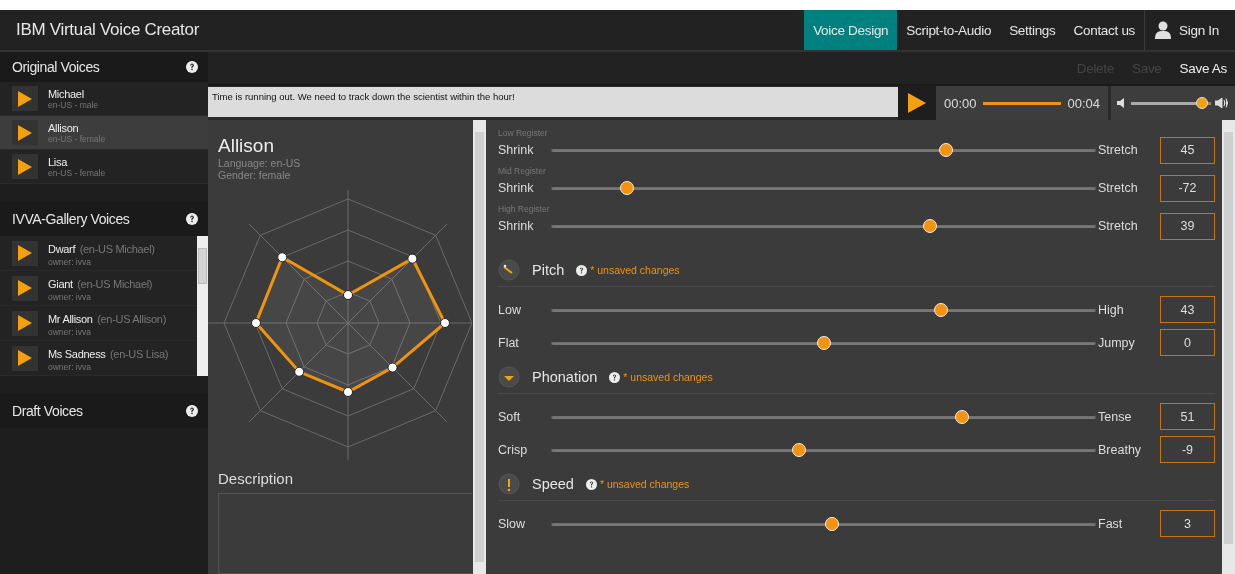  What do you see at coordinates (77, 354) in the screenshot?
I see `voice-name: Ms Sadness` at bounding box center [77, 354].